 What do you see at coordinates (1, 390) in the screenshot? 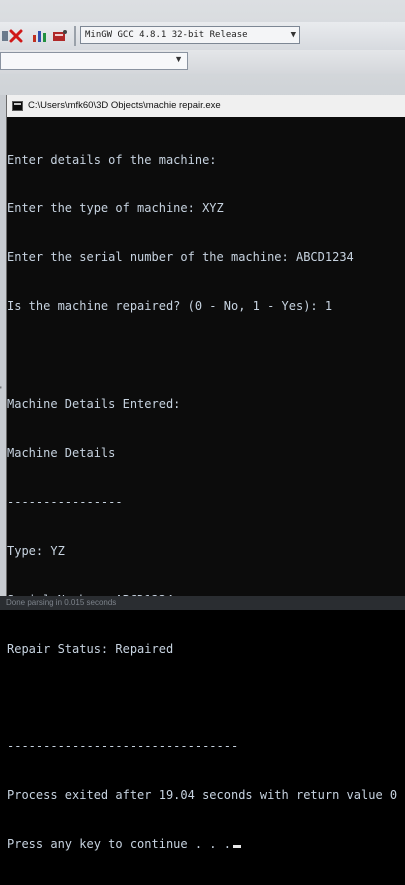
I see `left-panel-glyph: '` at bounding box center [1, 390].